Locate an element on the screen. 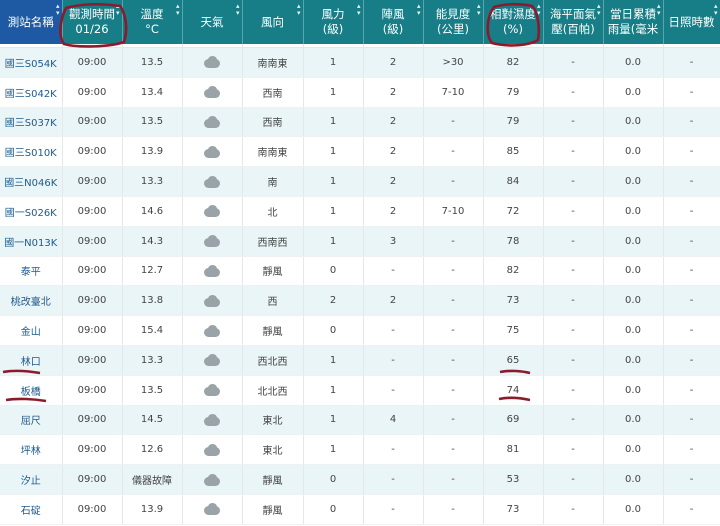 The height and width of the screenshot is (526, 720). column-header-weather: 天氣 ▴ ▾ is located at coordinates (212, 22).